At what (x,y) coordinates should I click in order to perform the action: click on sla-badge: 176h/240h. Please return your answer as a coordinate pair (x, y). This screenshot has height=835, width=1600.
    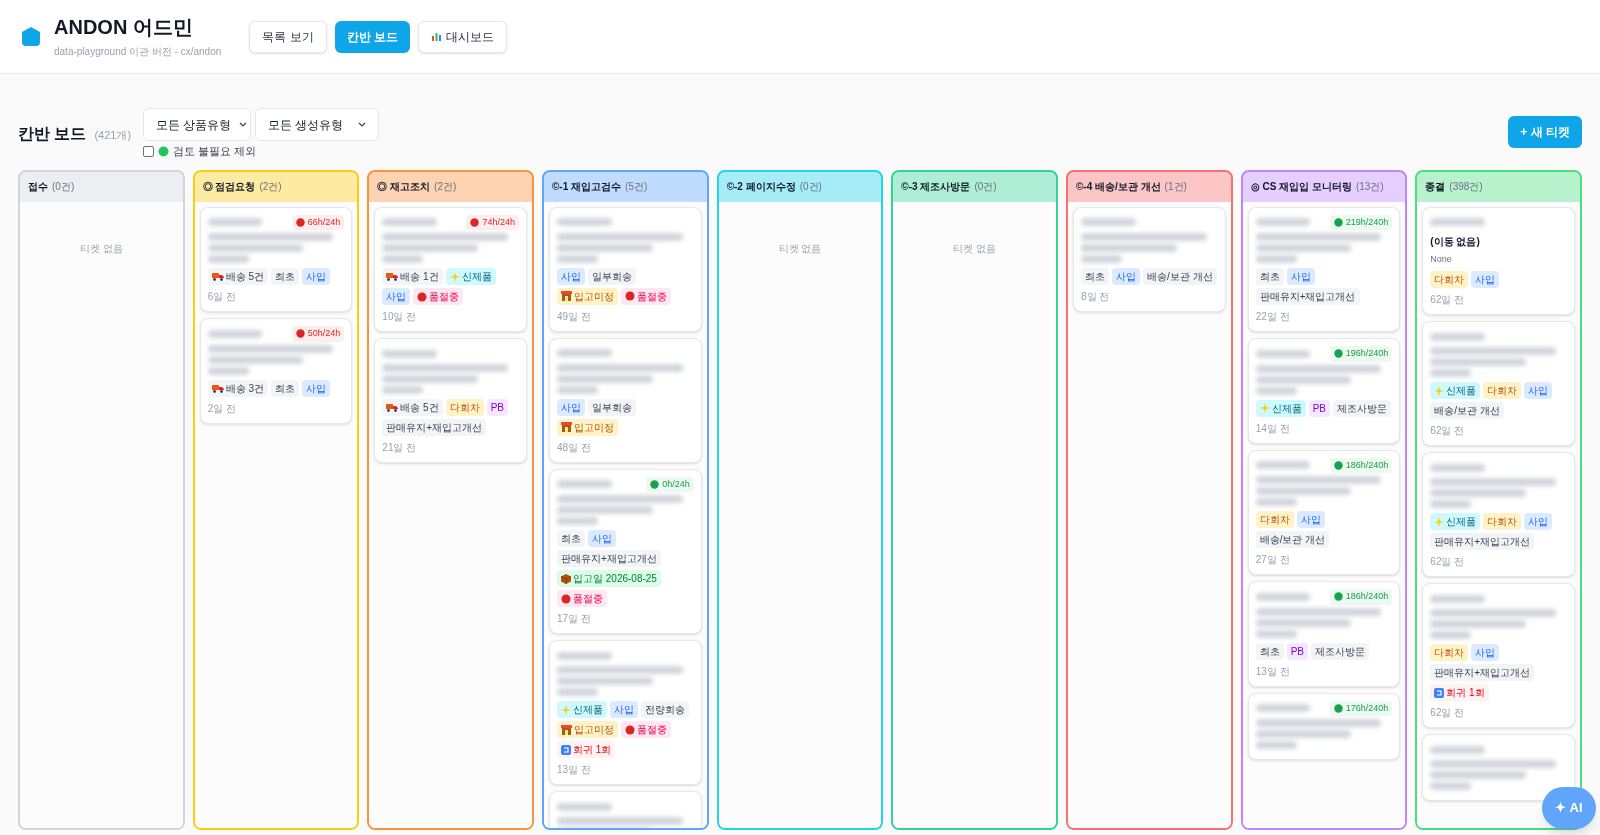
    Looking at the image, I should click on (1361, 708).